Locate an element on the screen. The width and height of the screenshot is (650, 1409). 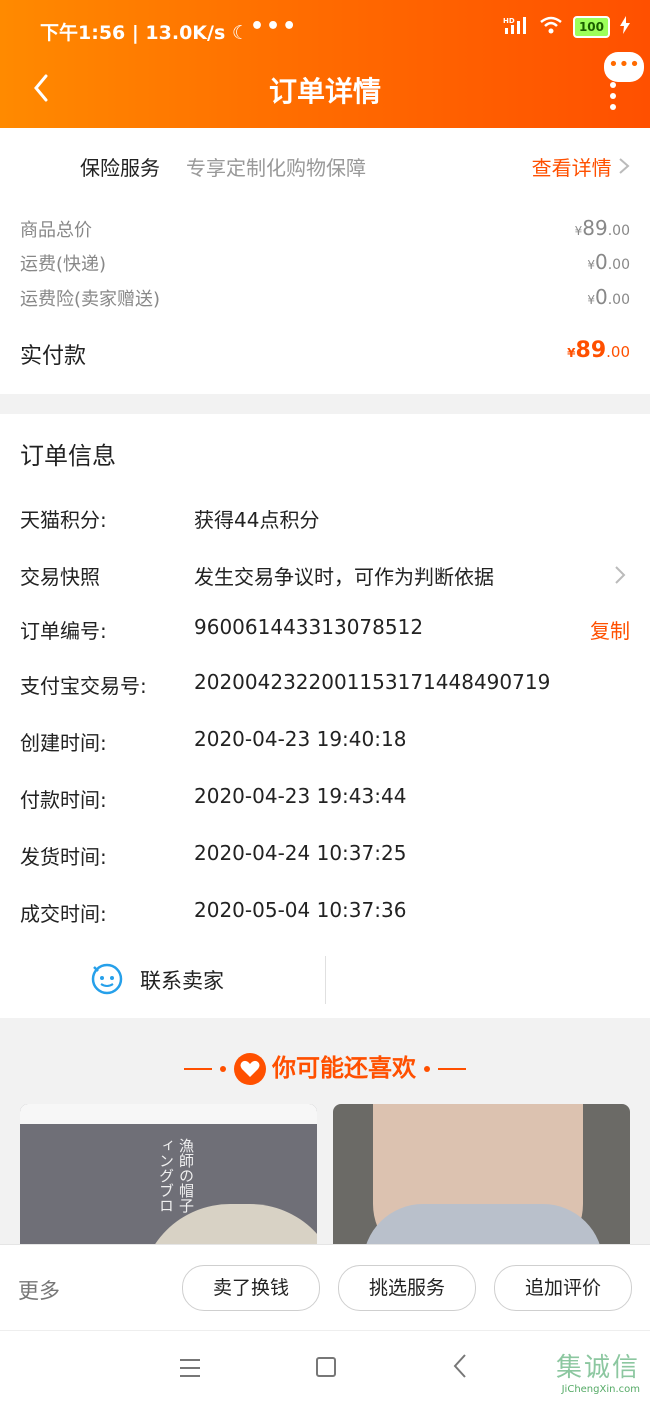
status-time-speed: 下午1:56 | 13.0K/s is located at coordinates (133, 33).